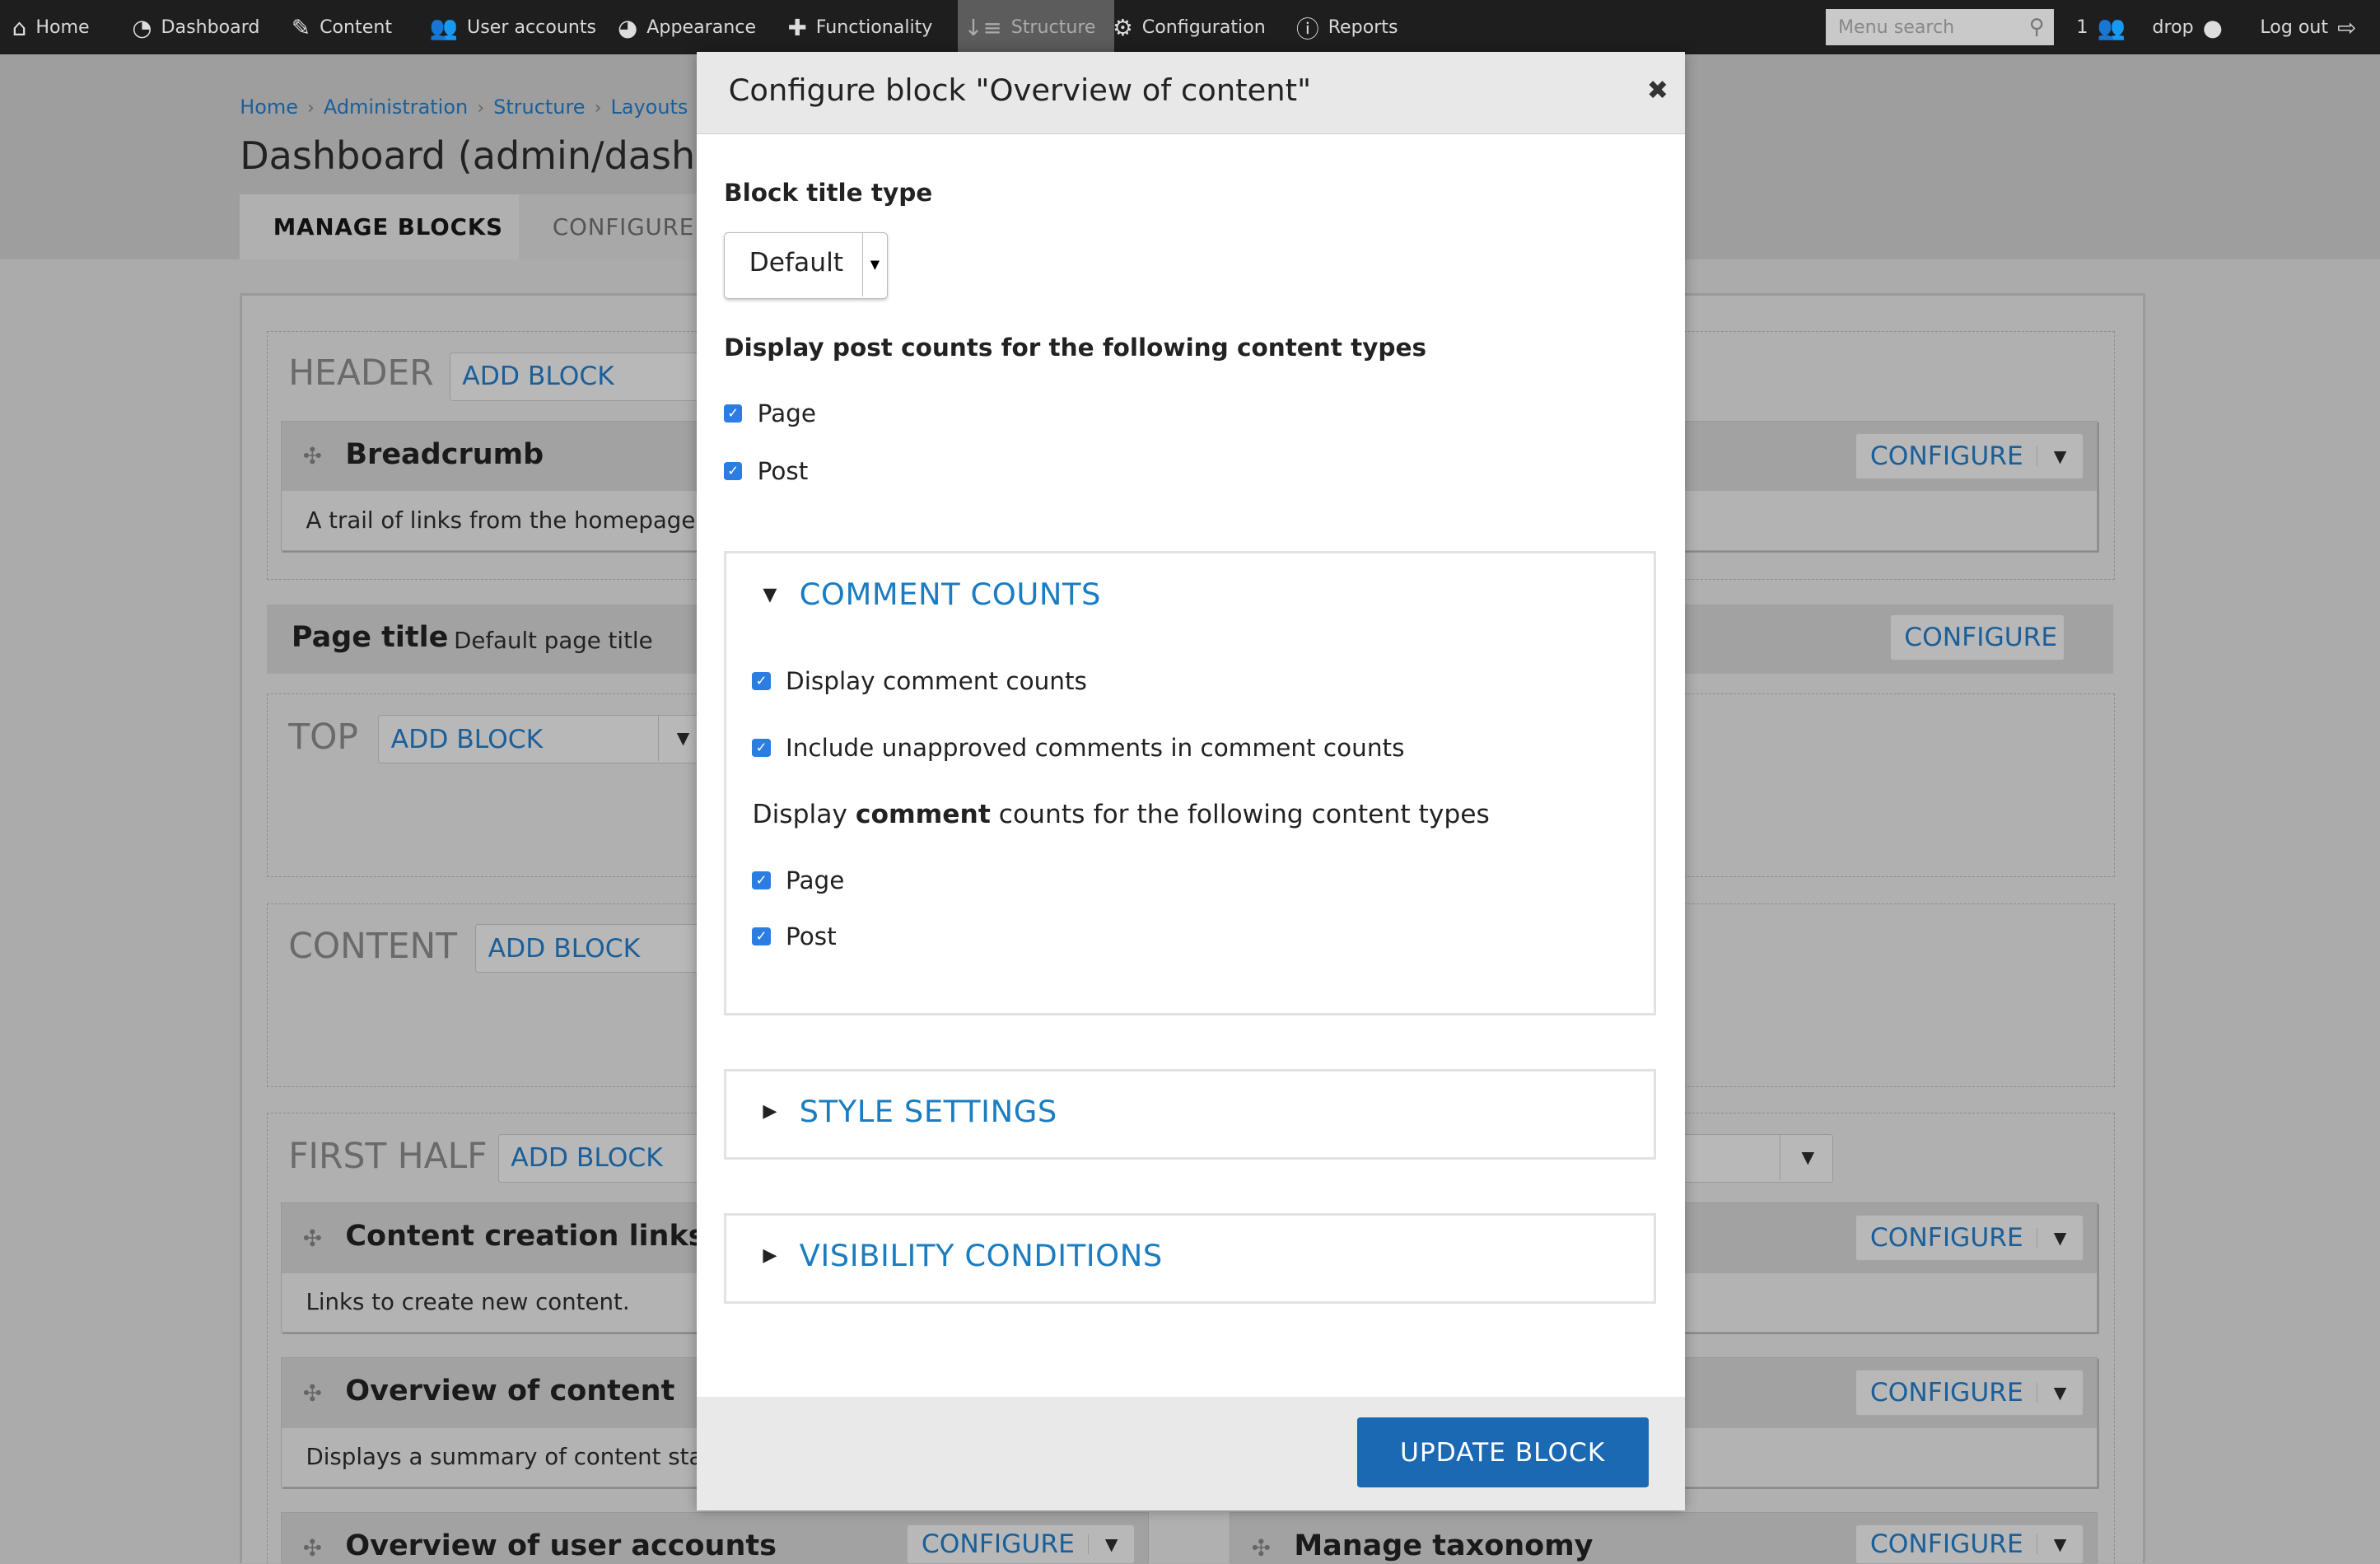 This screenshot has width=2380, height=1564. I want to click on region-label: FIRST HALF, so click(388, 1156).